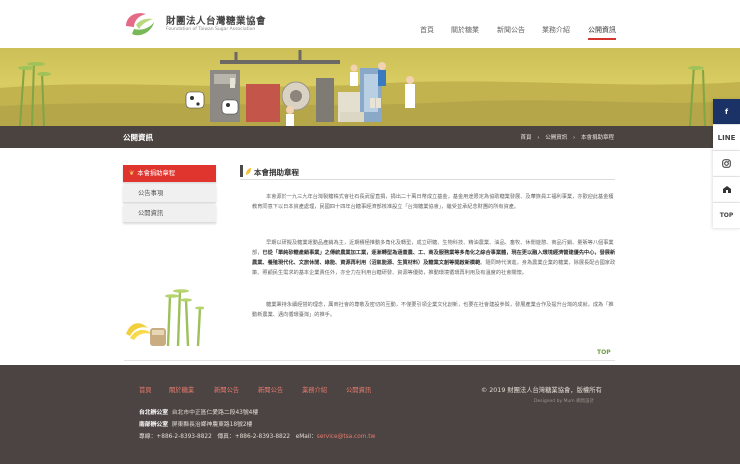 This screenshot has height=464, width=740. I want to click on copyright: © 2019 財團法人台灣糖業協會，版權所有, so click(541, 390).